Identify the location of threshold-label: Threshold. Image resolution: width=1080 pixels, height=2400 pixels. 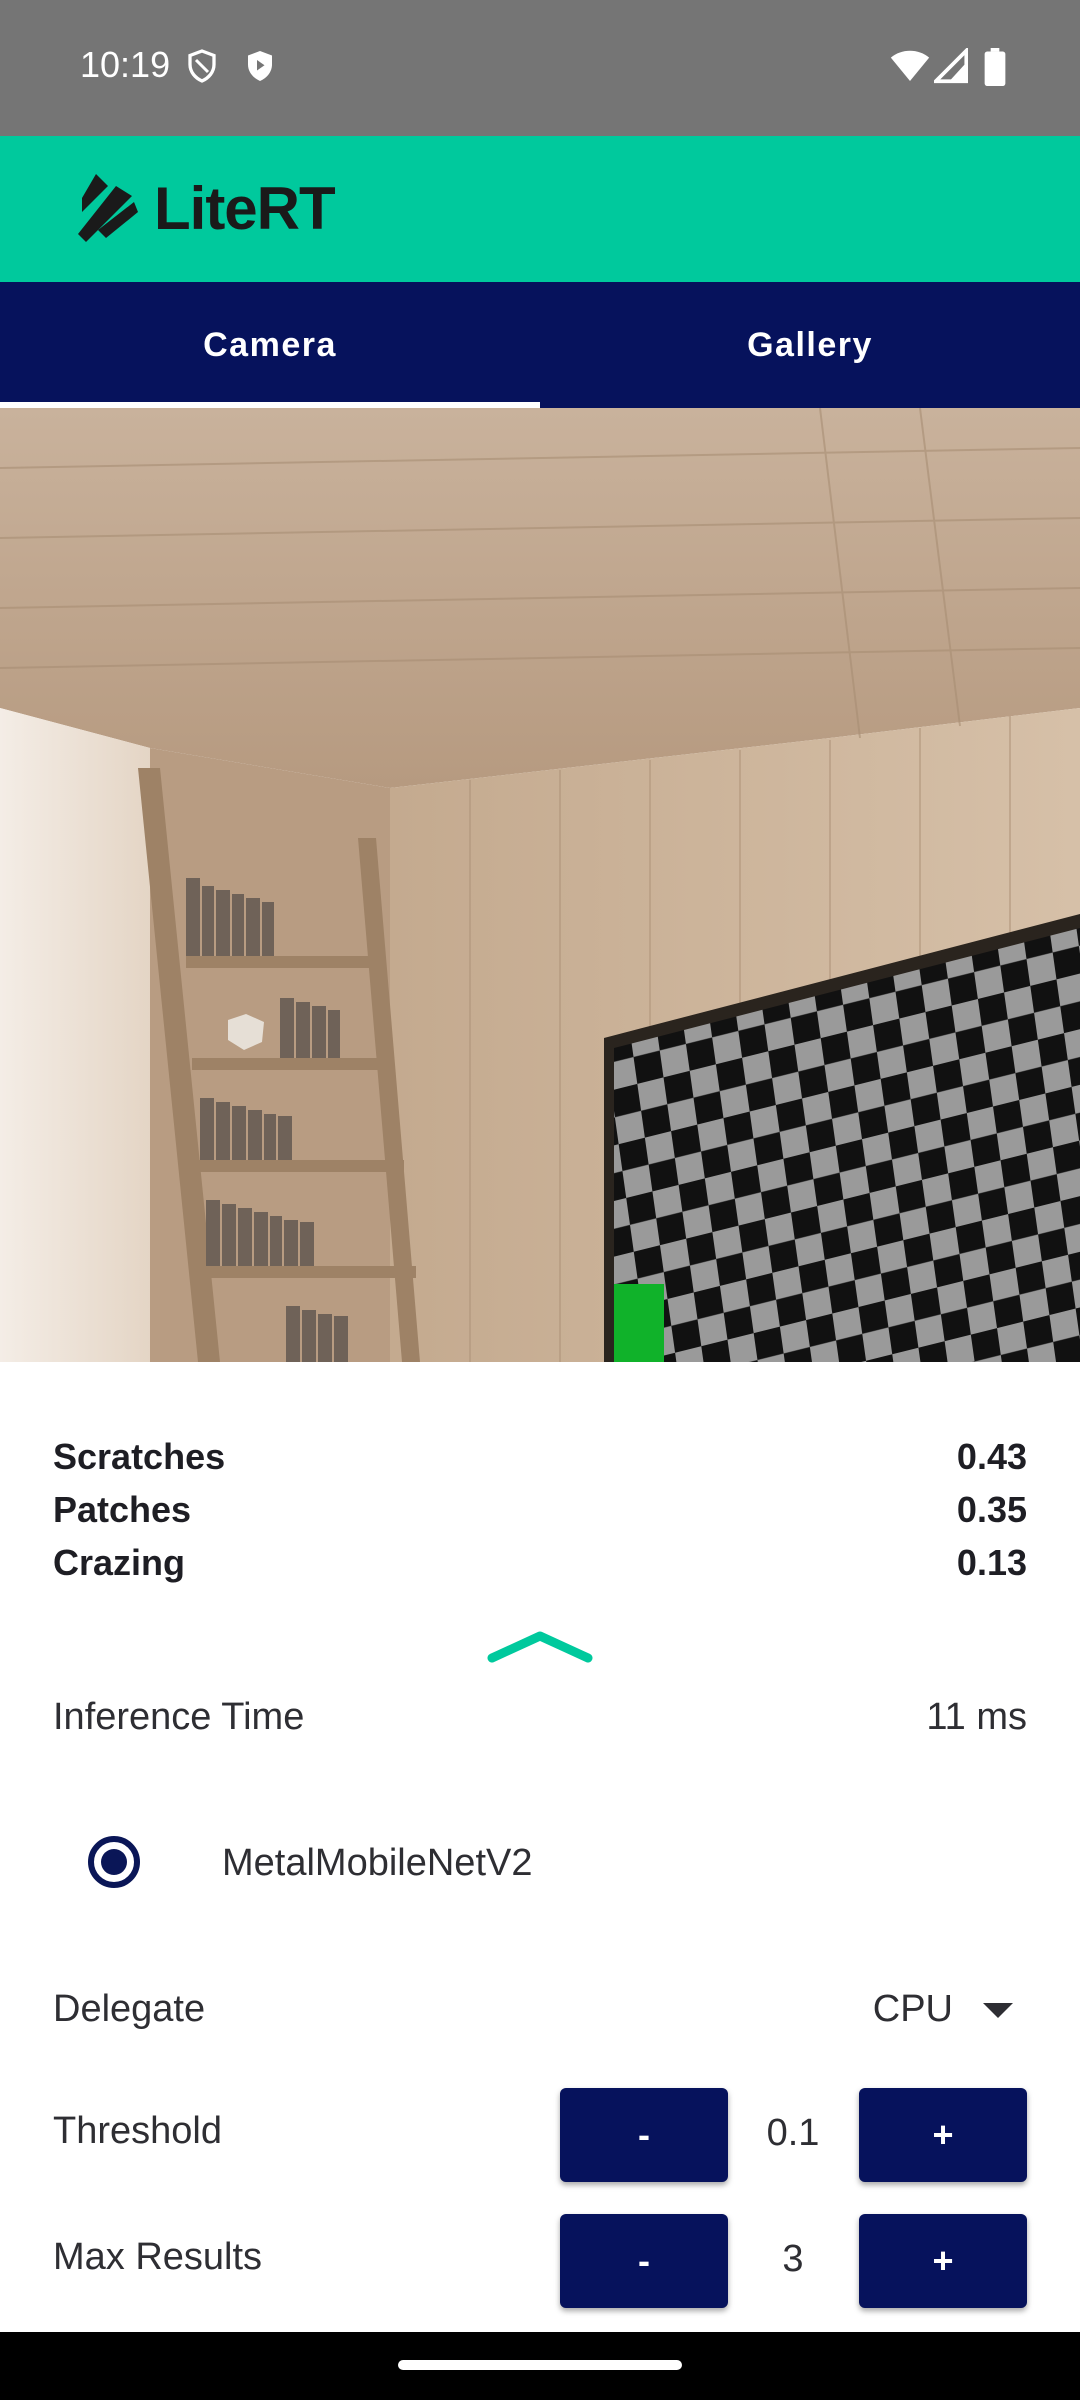
(137, 2131).